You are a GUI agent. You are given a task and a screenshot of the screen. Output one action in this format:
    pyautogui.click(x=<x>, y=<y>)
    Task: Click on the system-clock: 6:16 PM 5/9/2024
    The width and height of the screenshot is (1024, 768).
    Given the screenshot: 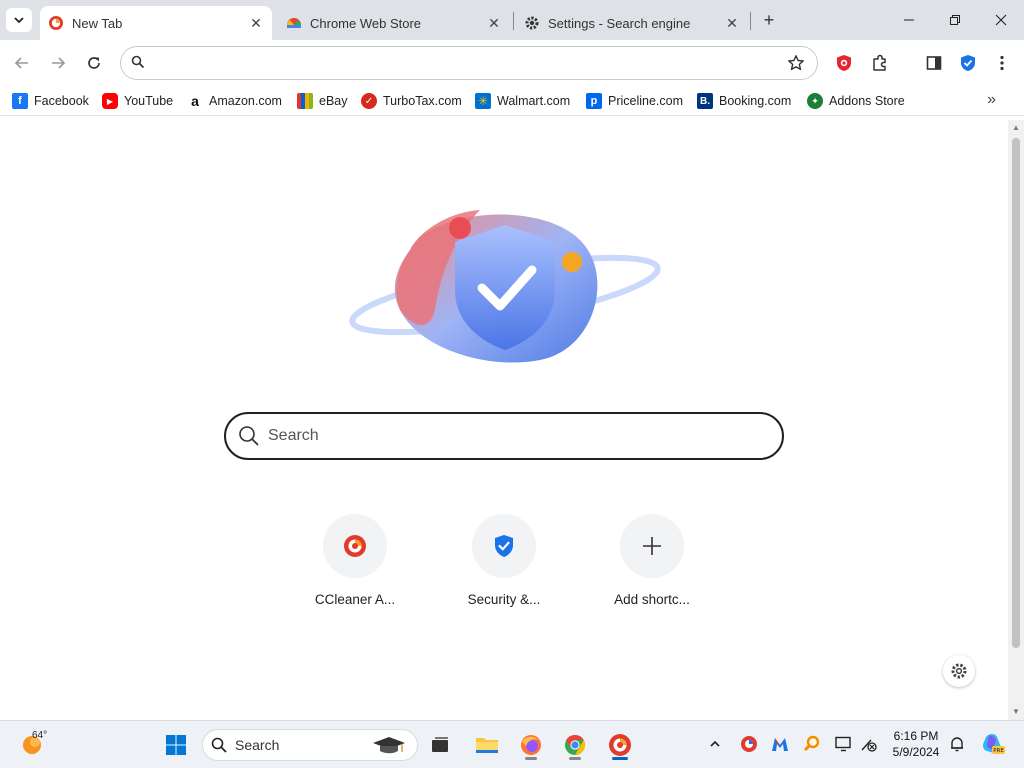 What is the action you would take?
    pyautogui.click(x=916, y=744)
    